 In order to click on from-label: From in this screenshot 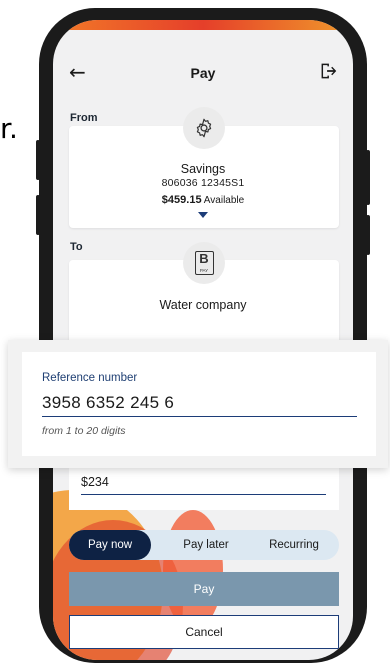, I will do `click(84, 118)`.